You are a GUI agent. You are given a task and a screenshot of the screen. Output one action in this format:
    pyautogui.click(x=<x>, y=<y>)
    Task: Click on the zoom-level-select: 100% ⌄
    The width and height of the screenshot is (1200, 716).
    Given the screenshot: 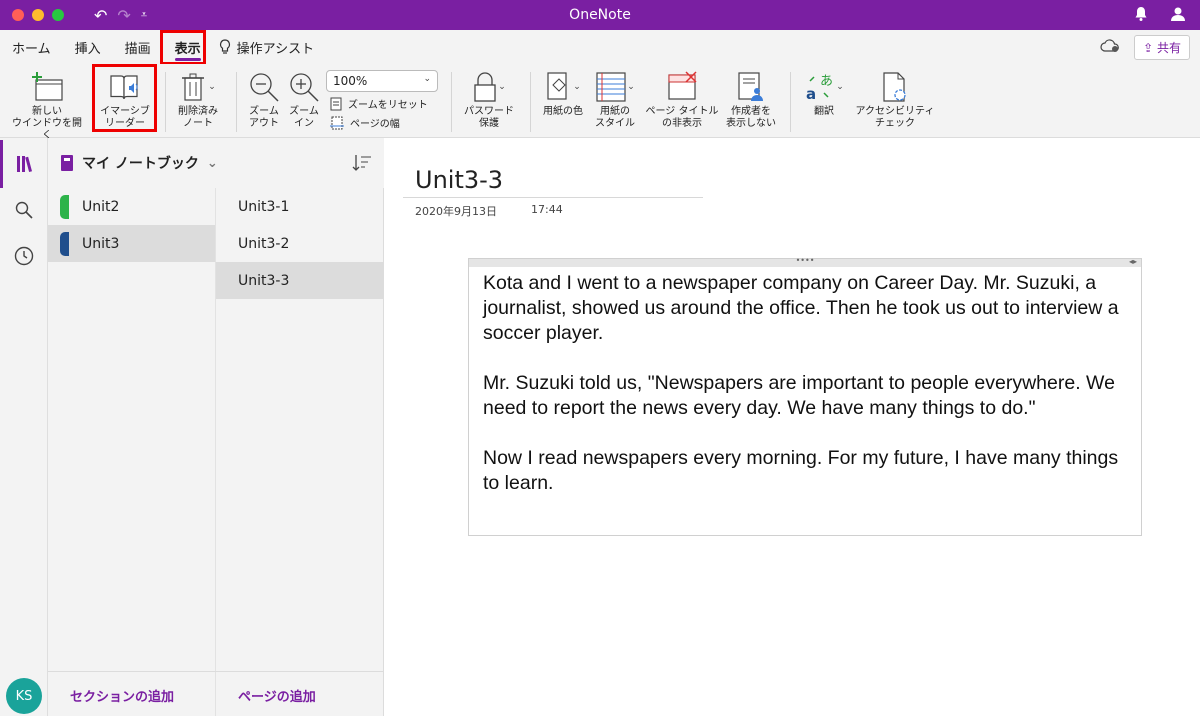 What is the action you would take?
    pyautogui.click(x=382, y=81)
    